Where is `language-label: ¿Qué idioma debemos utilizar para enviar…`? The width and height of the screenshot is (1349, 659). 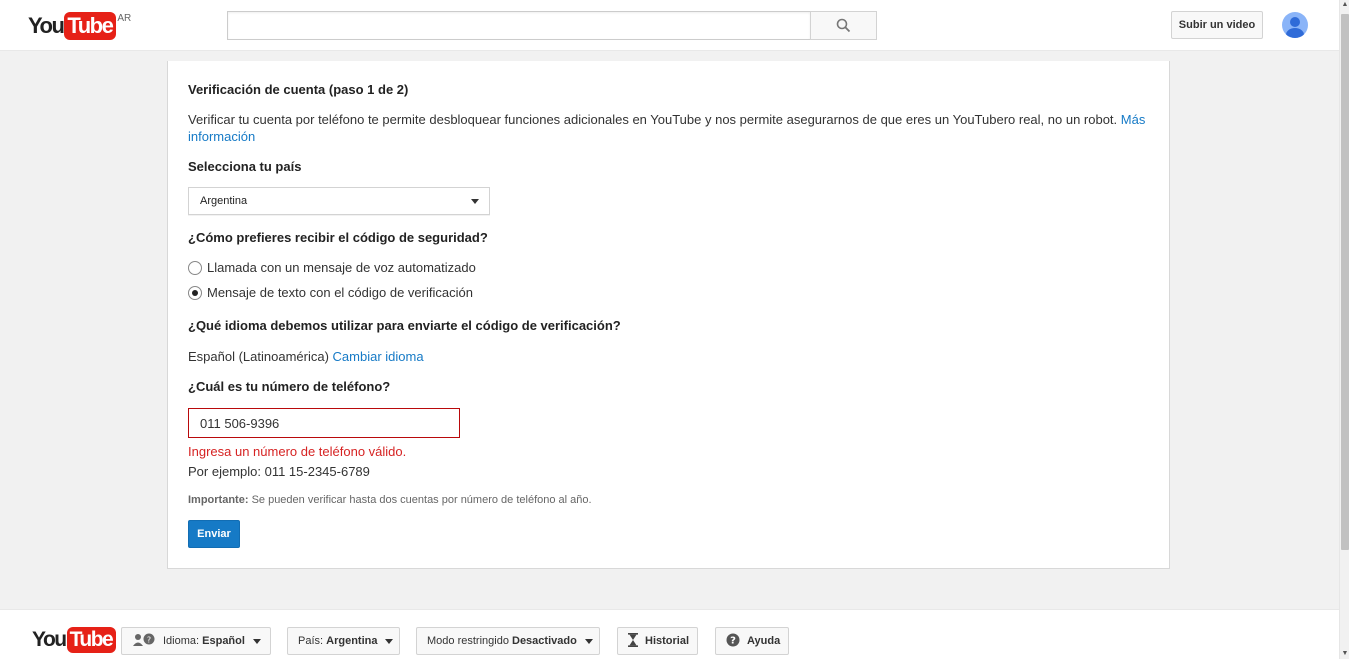 language-label: ¿Qué idioma debemos utilizar para enviar… is located at coordinates (404, 325).